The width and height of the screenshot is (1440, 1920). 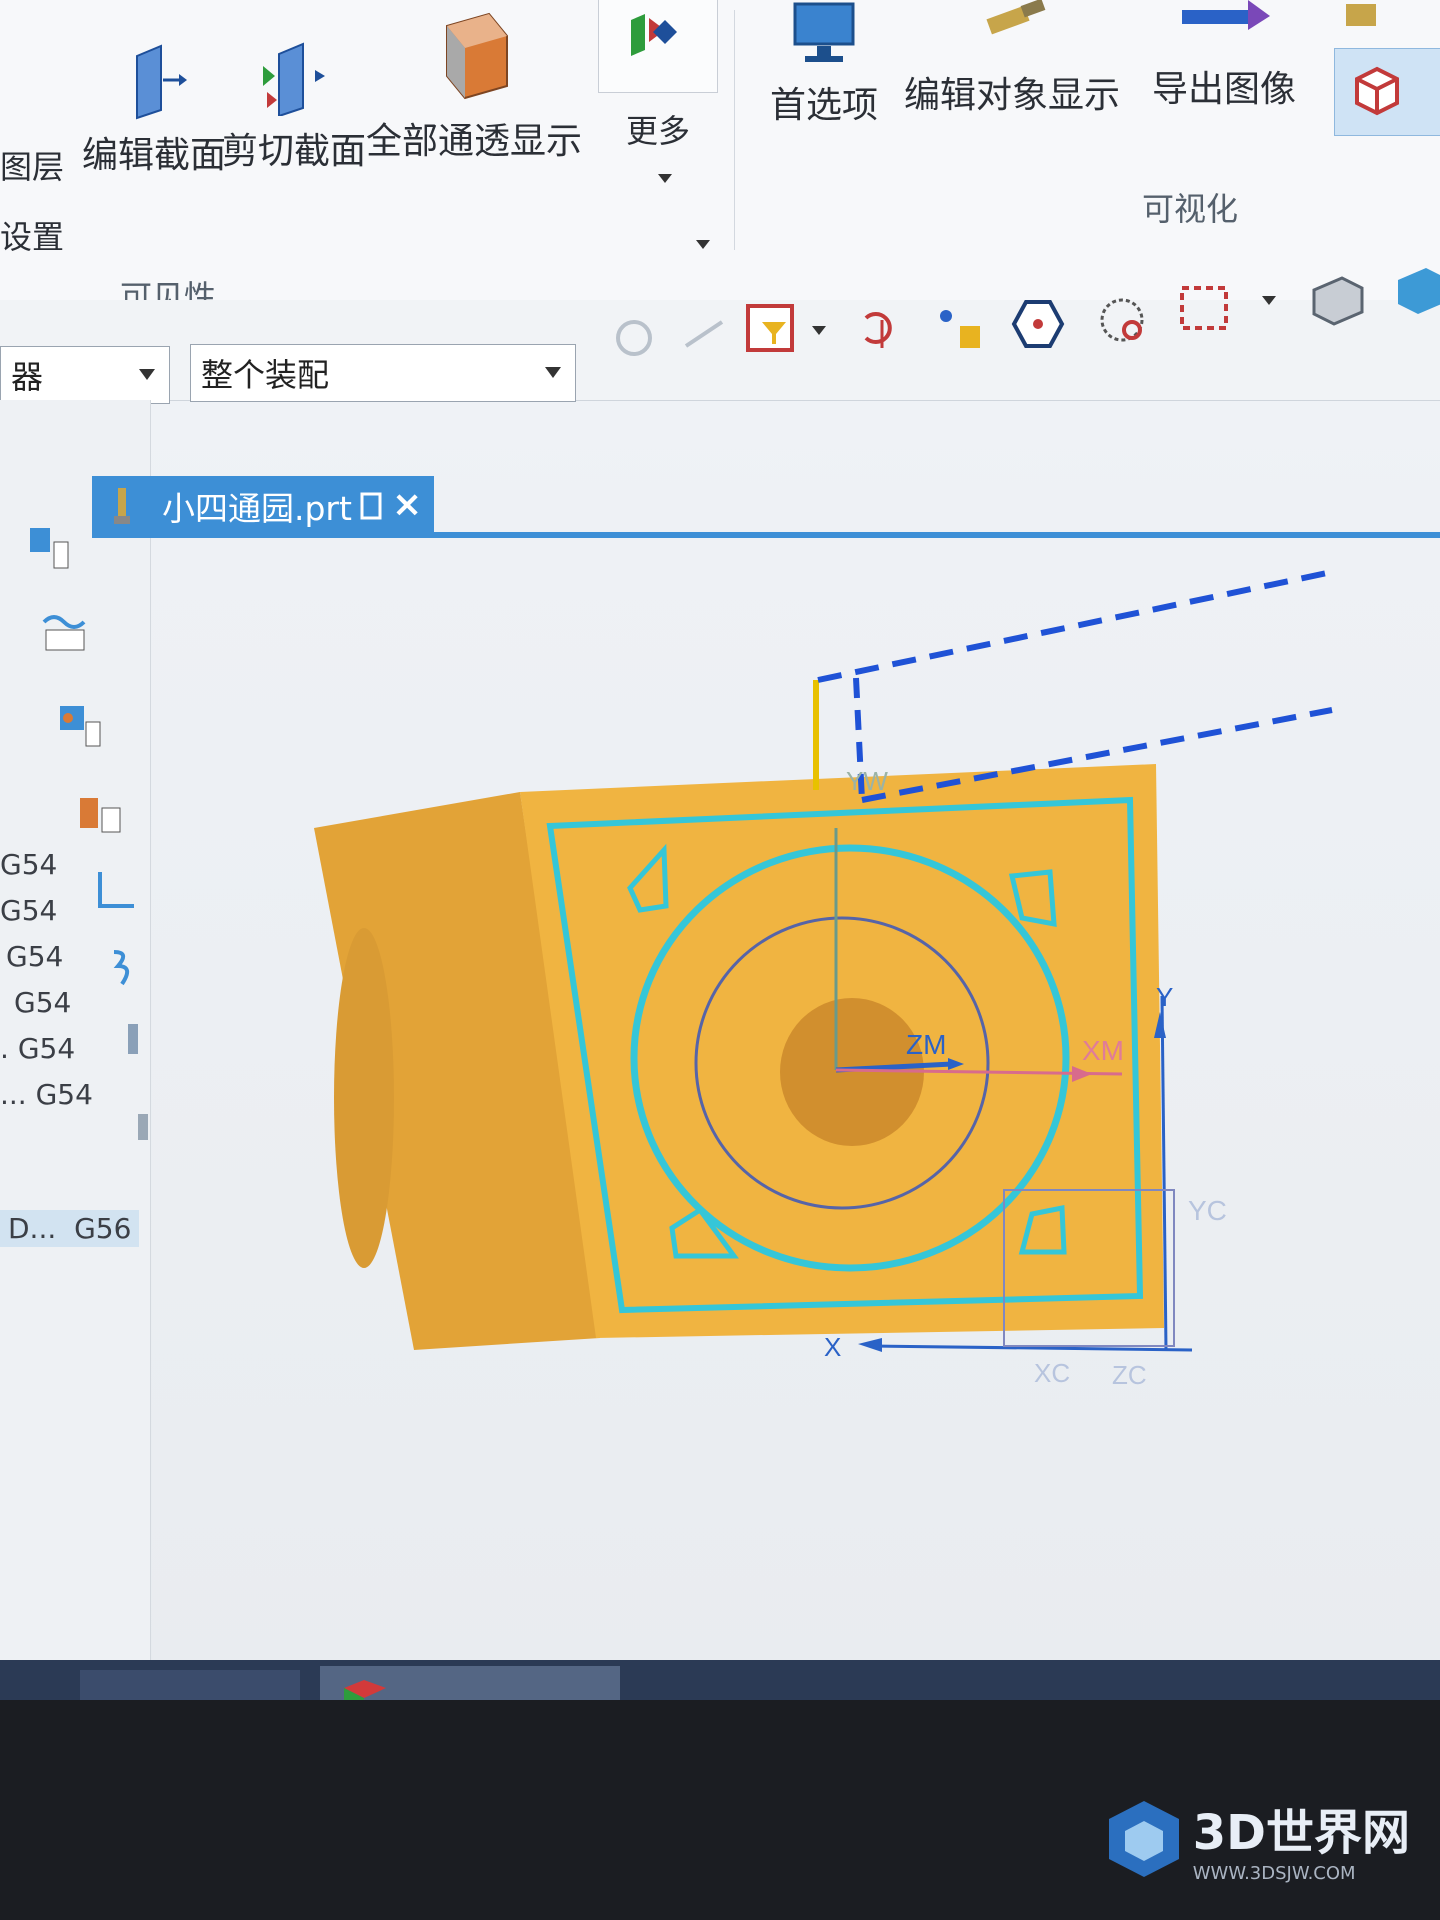 I want to click on type-filter-combo: 器, so click(x=85, y=375).